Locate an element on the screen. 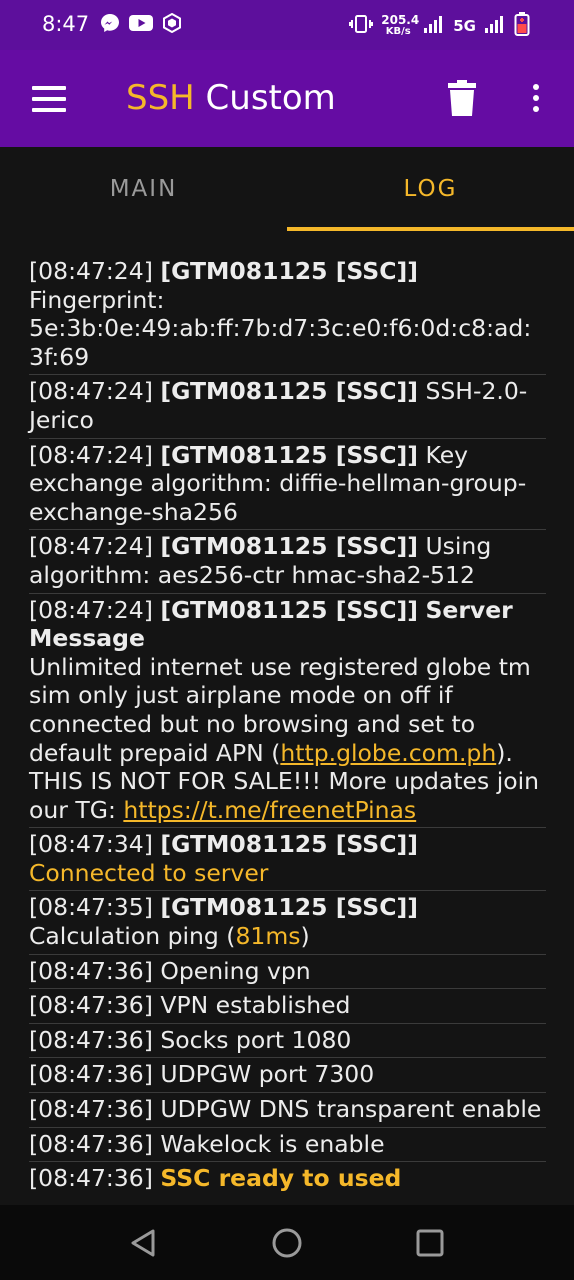  ready-status: SSC ready to used is located at coordinates (281, 1178).